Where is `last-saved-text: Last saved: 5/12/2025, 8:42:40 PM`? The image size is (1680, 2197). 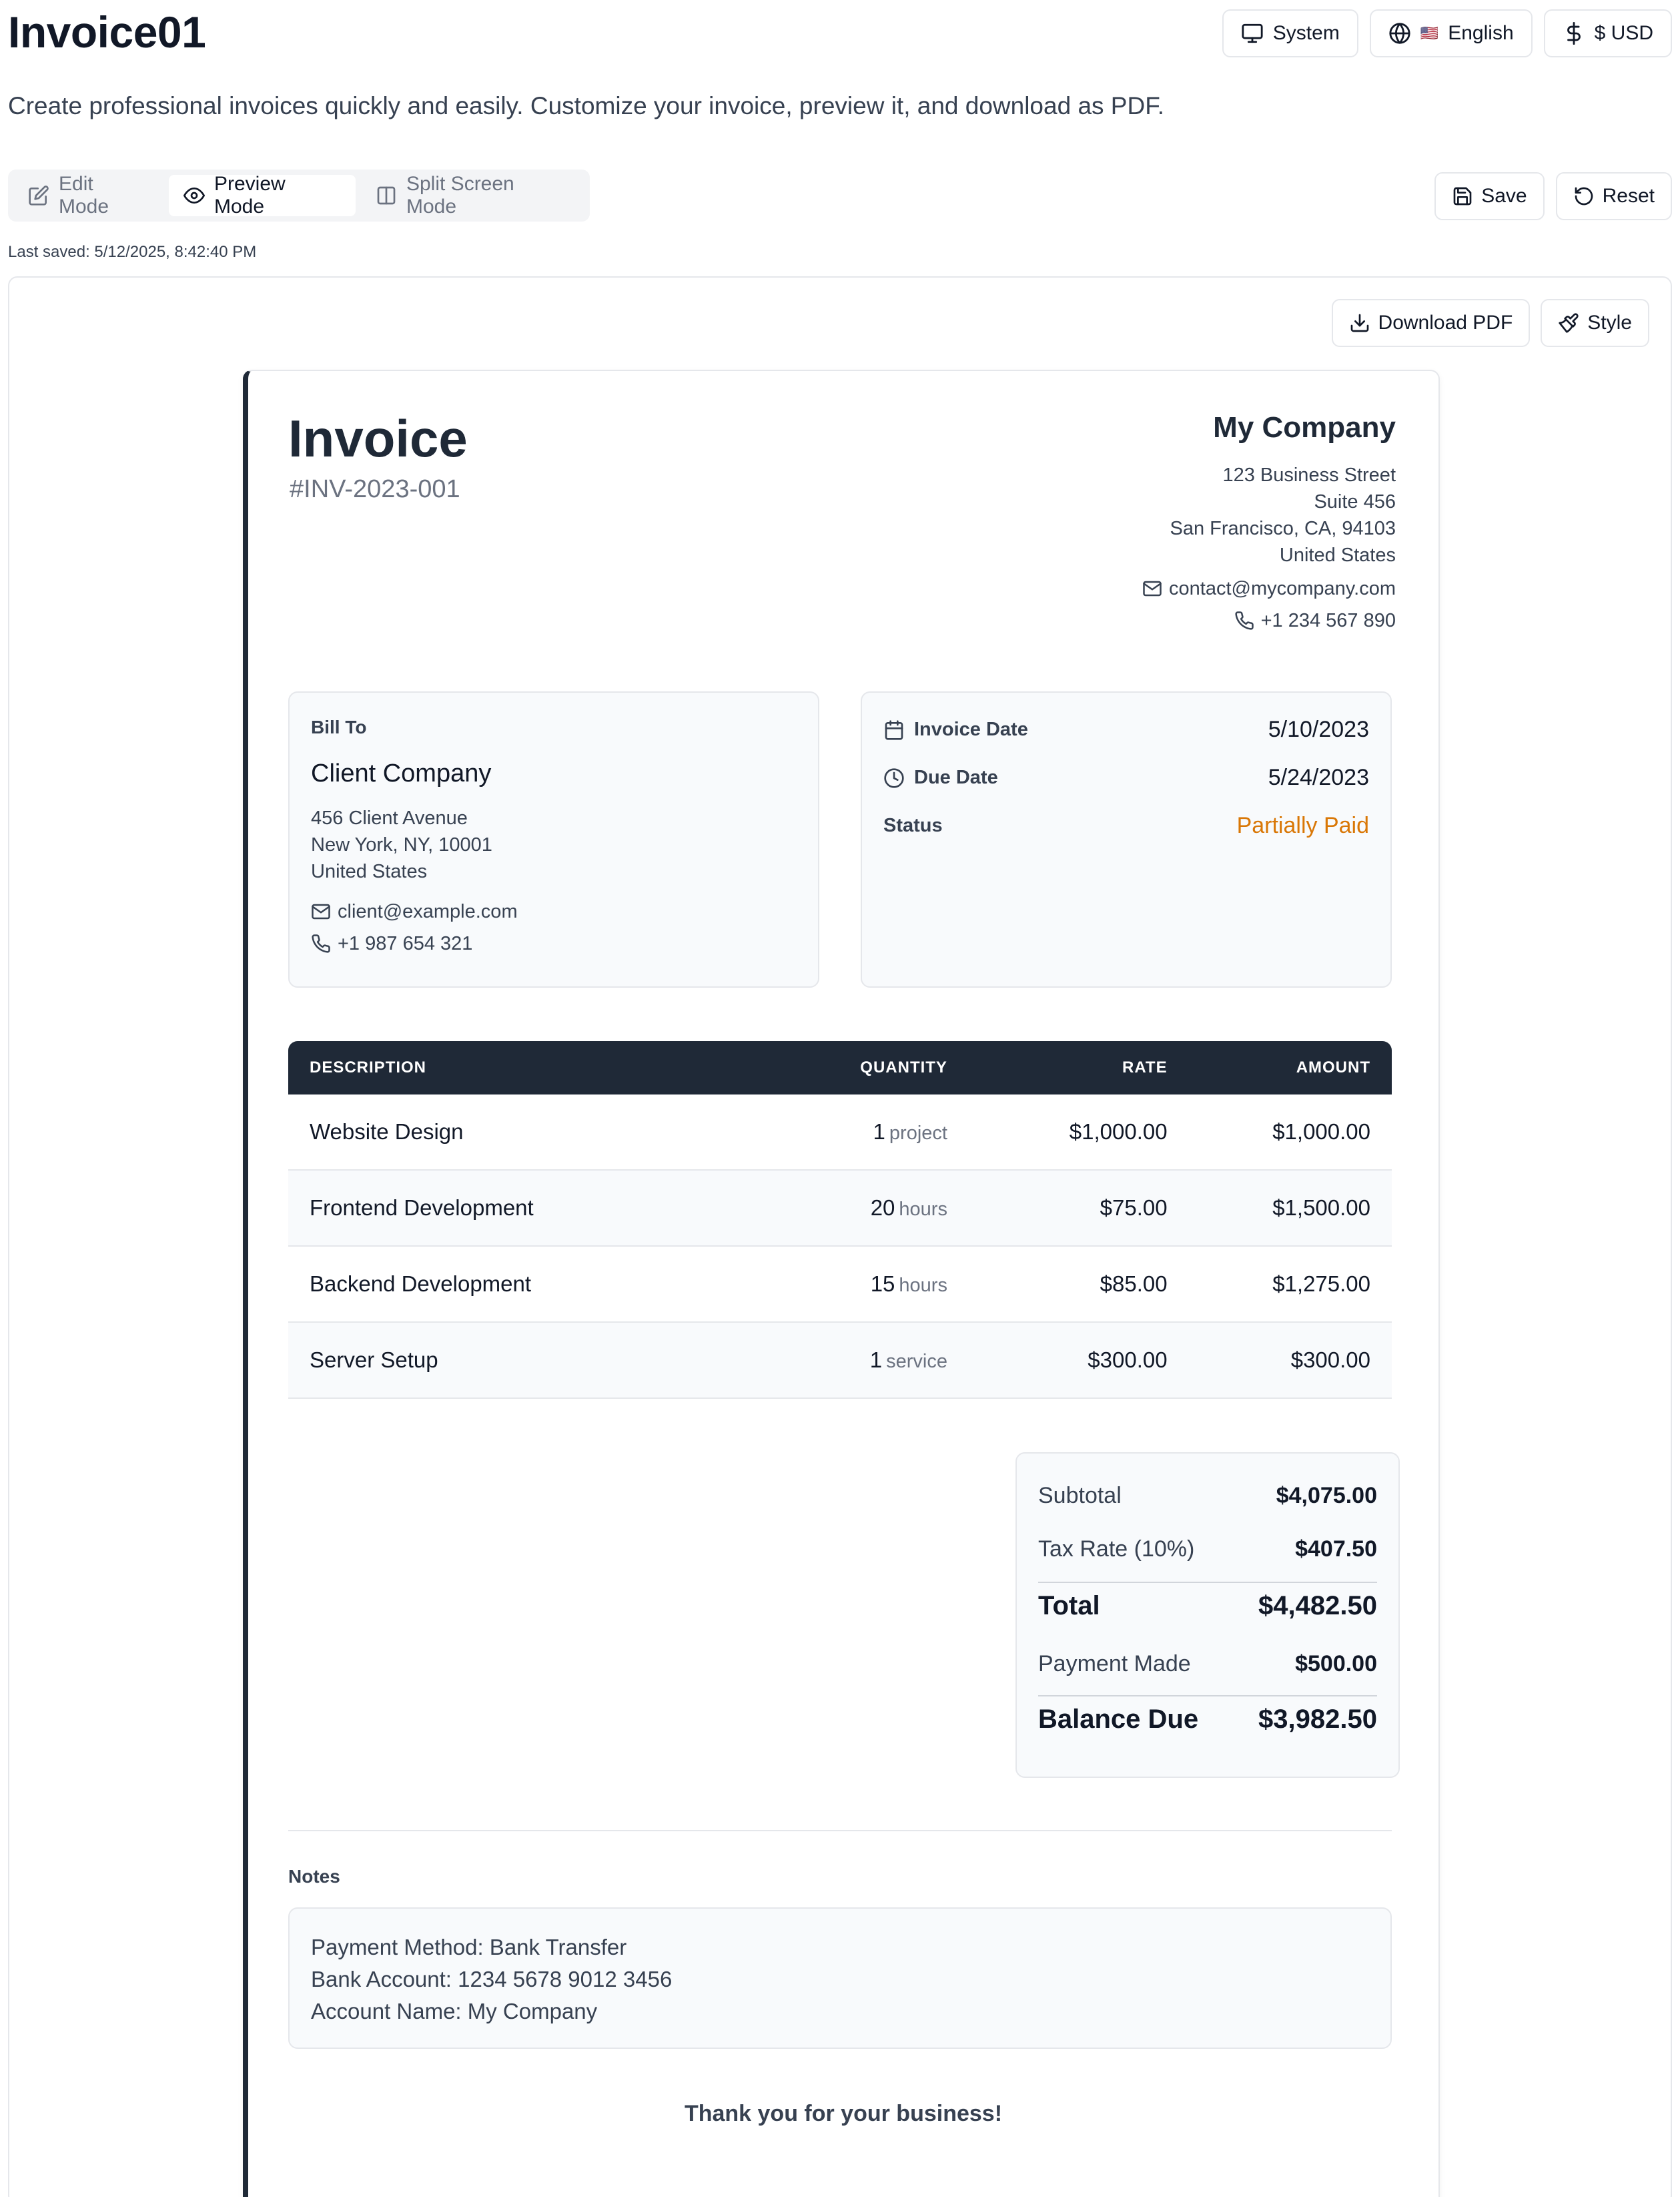
last-saved-text: Last saved: 5/12/2025, 8:42:40 PM is located at coordinates (132, 252).